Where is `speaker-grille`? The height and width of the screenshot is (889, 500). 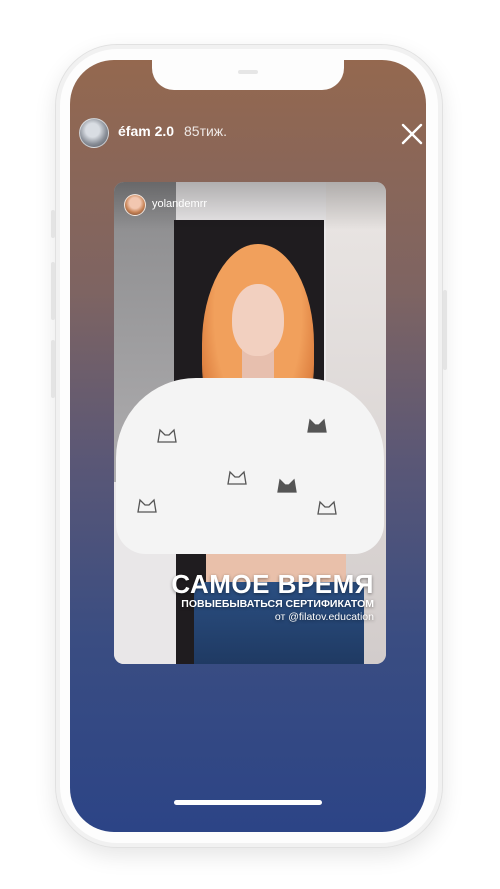
speaker-grille is located at coordinates (248, 72).